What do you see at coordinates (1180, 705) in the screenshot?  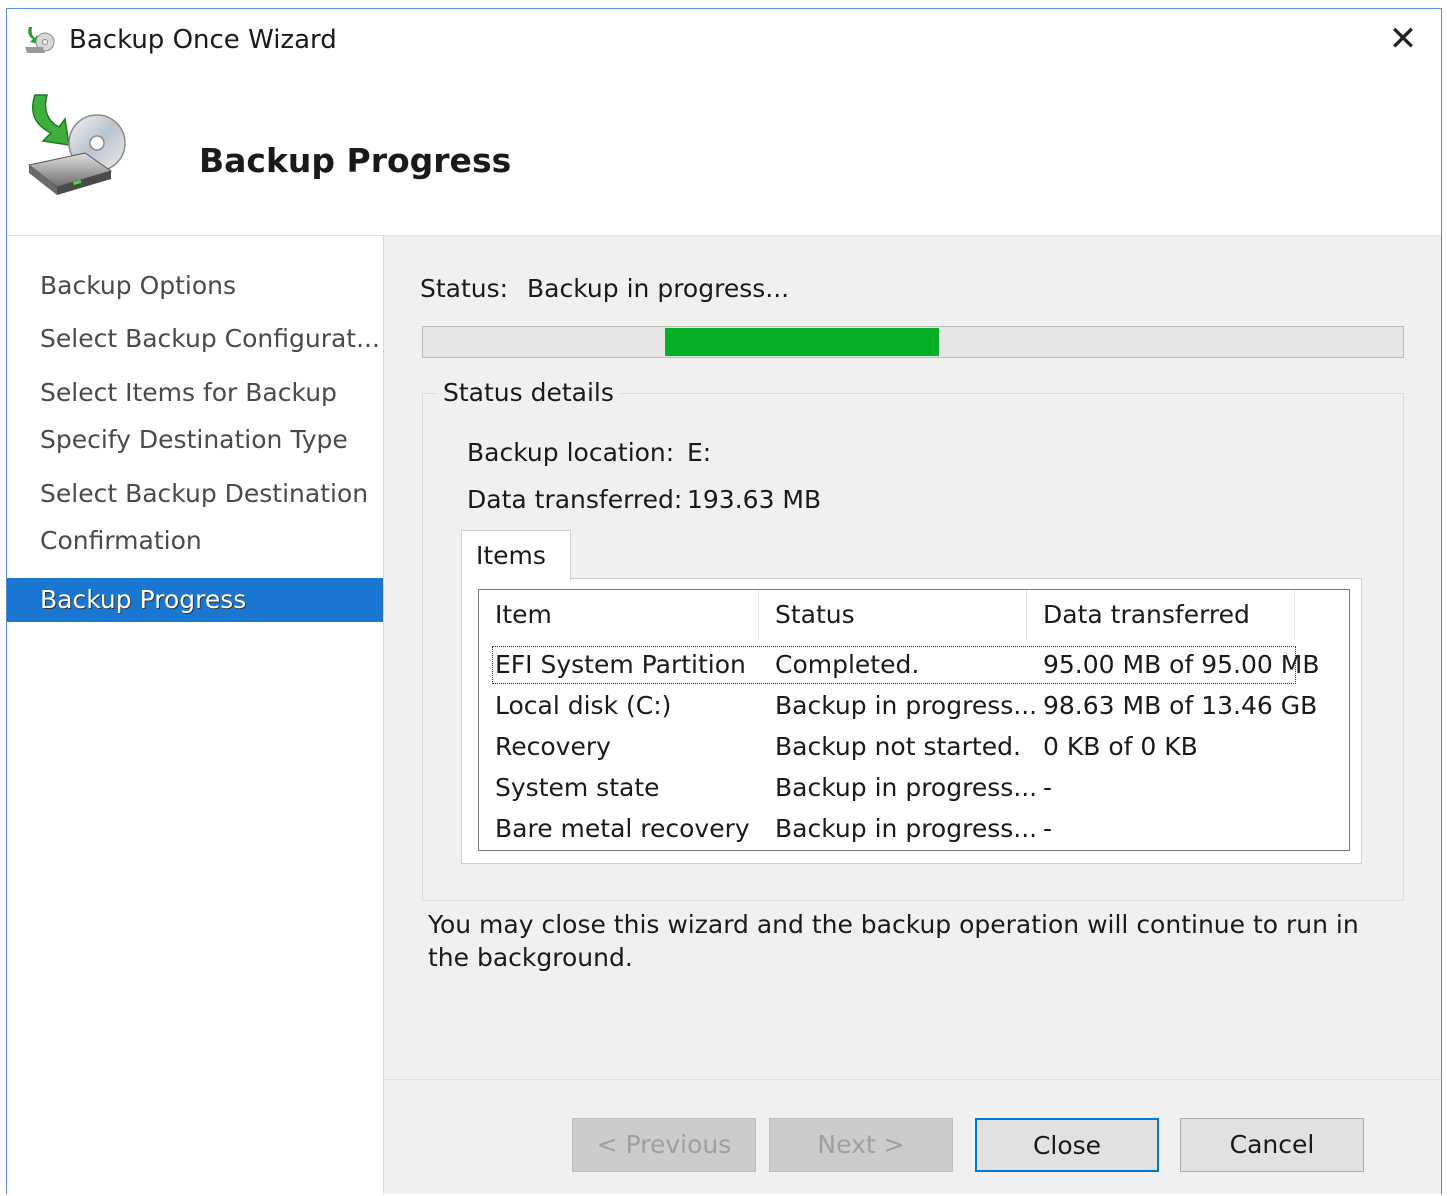 I see `cell-data-transferred: 98.63 MB of 13.46 GB` at bounding box center [1180, 705].